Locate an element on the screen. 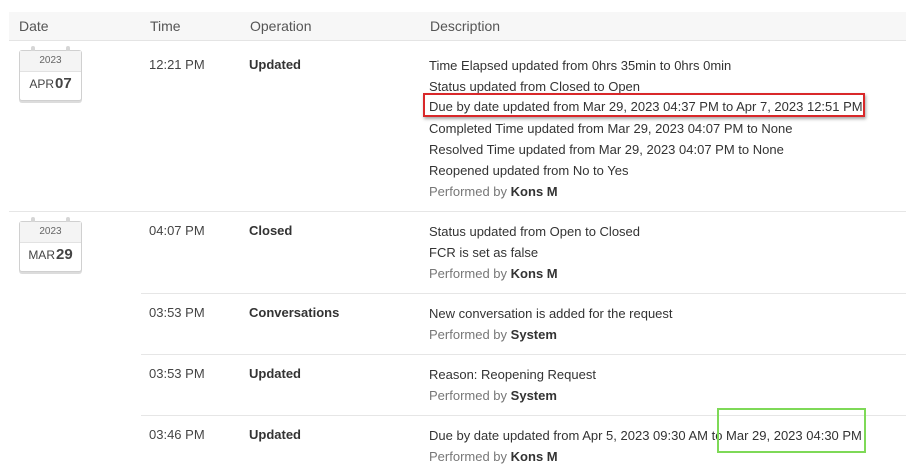 This screenshot has width=906, height=467. column-header-description: Description is located at coordinates (465, 26).